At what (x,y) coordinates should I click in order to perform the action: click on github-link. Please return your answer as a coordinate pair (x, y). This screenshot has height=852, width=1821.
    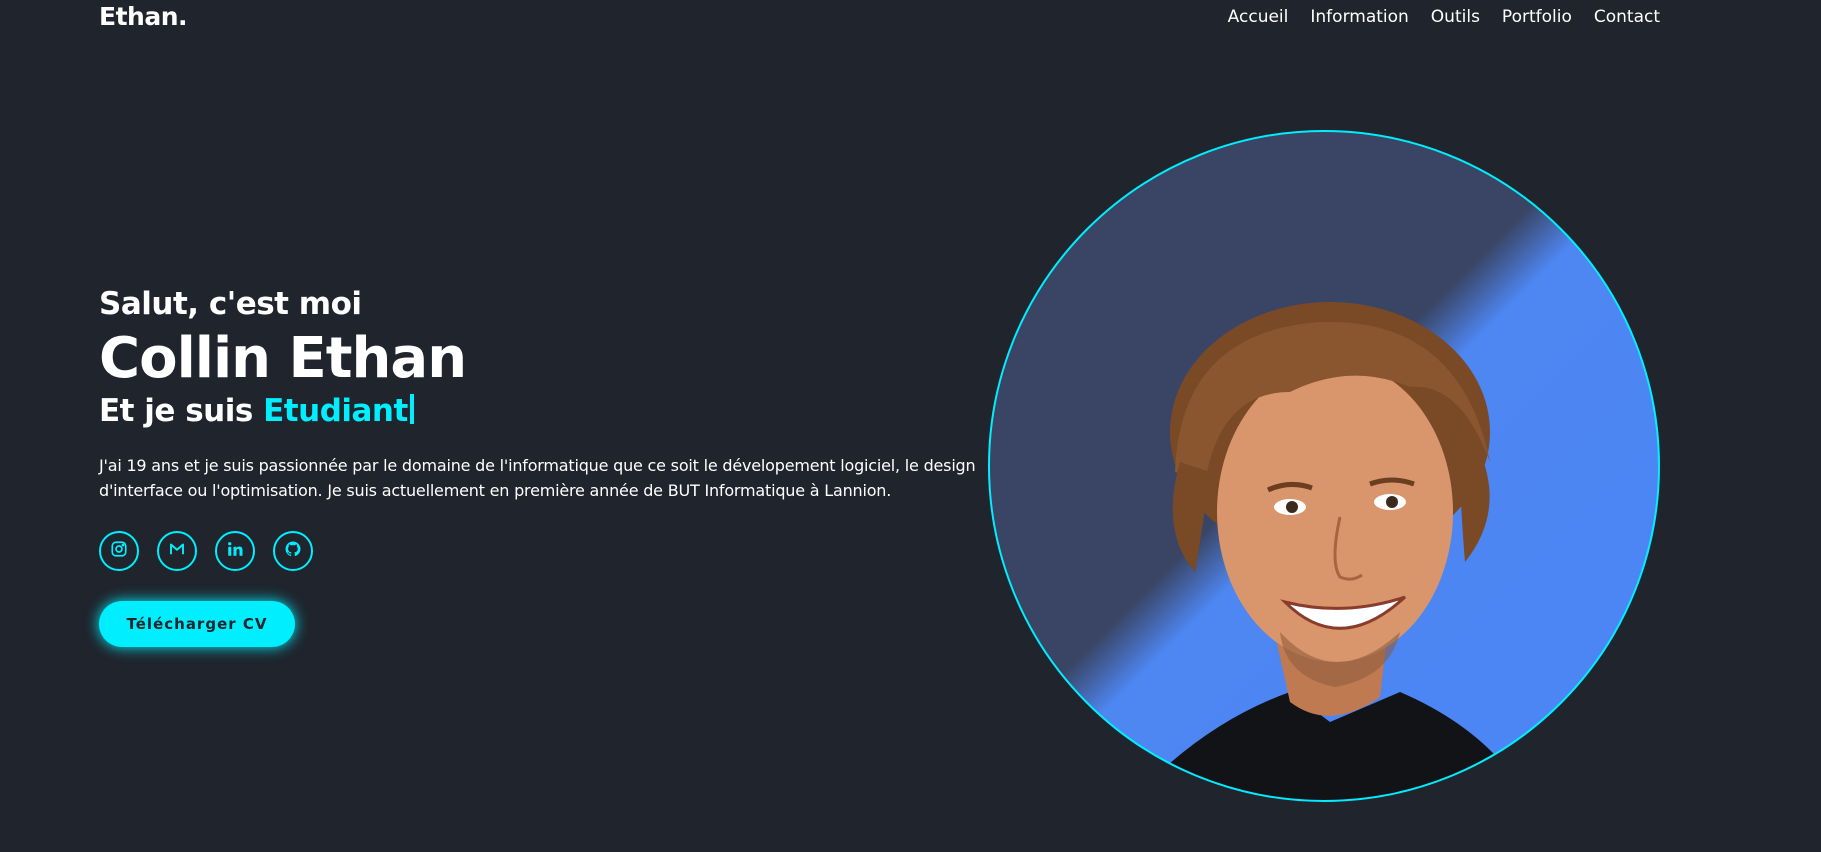
    Looking at the image, I should click on (293, 551).